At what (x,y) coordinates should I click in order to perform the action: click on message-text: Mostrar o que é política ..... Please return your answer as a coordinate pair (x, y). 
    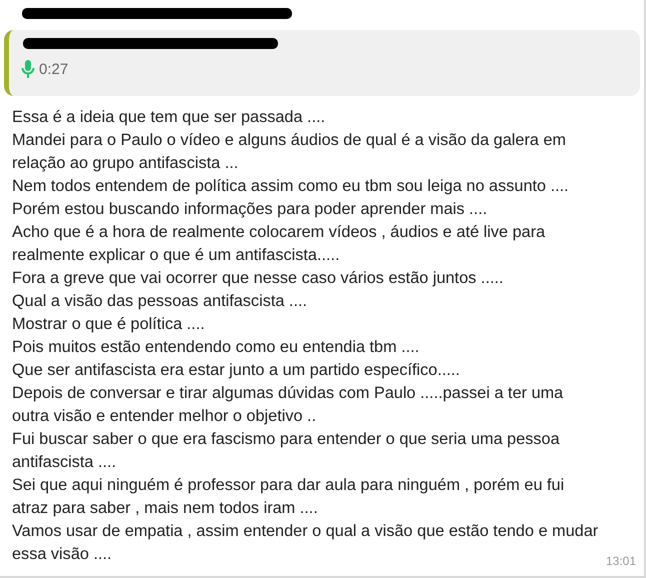
    Looking at the image, I should click on (109, 324).